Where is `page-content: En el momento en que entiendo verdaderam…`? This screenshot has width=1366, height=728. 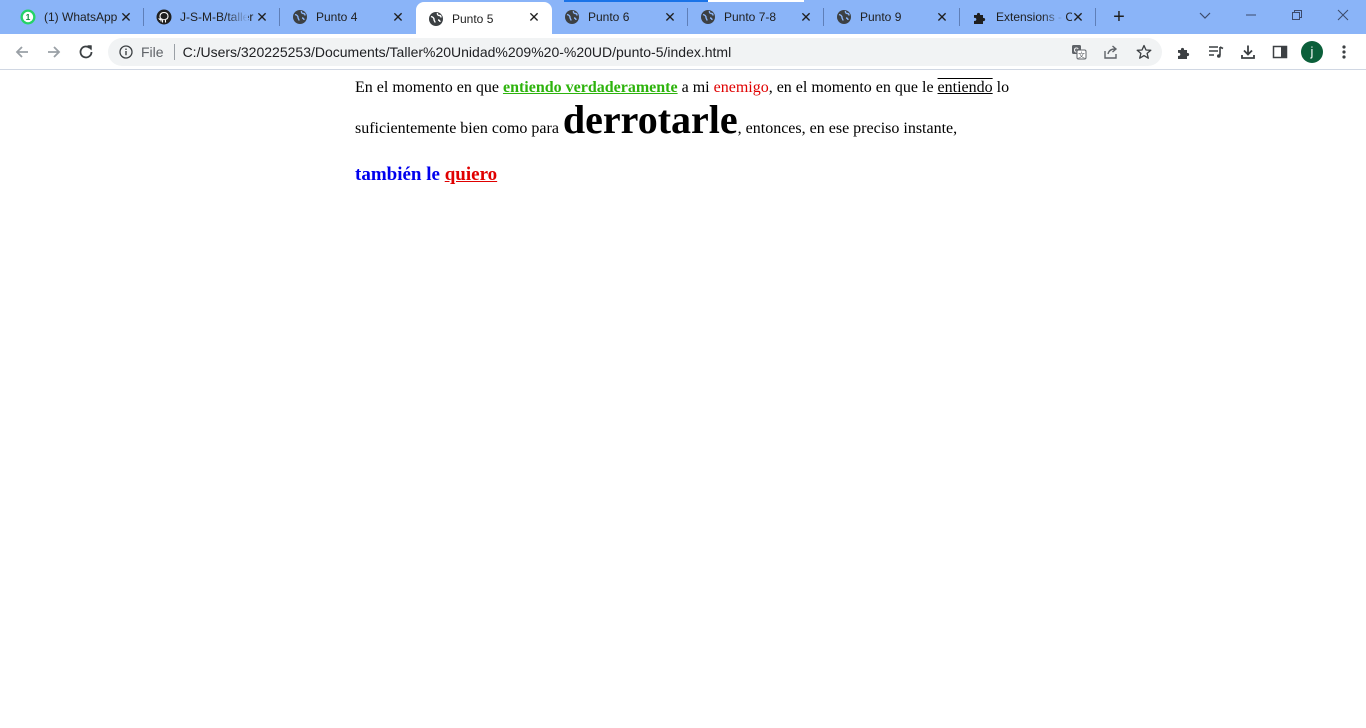
page-content: En el momento en que entiendo verdaderam… is located at coordinates (695, 128).